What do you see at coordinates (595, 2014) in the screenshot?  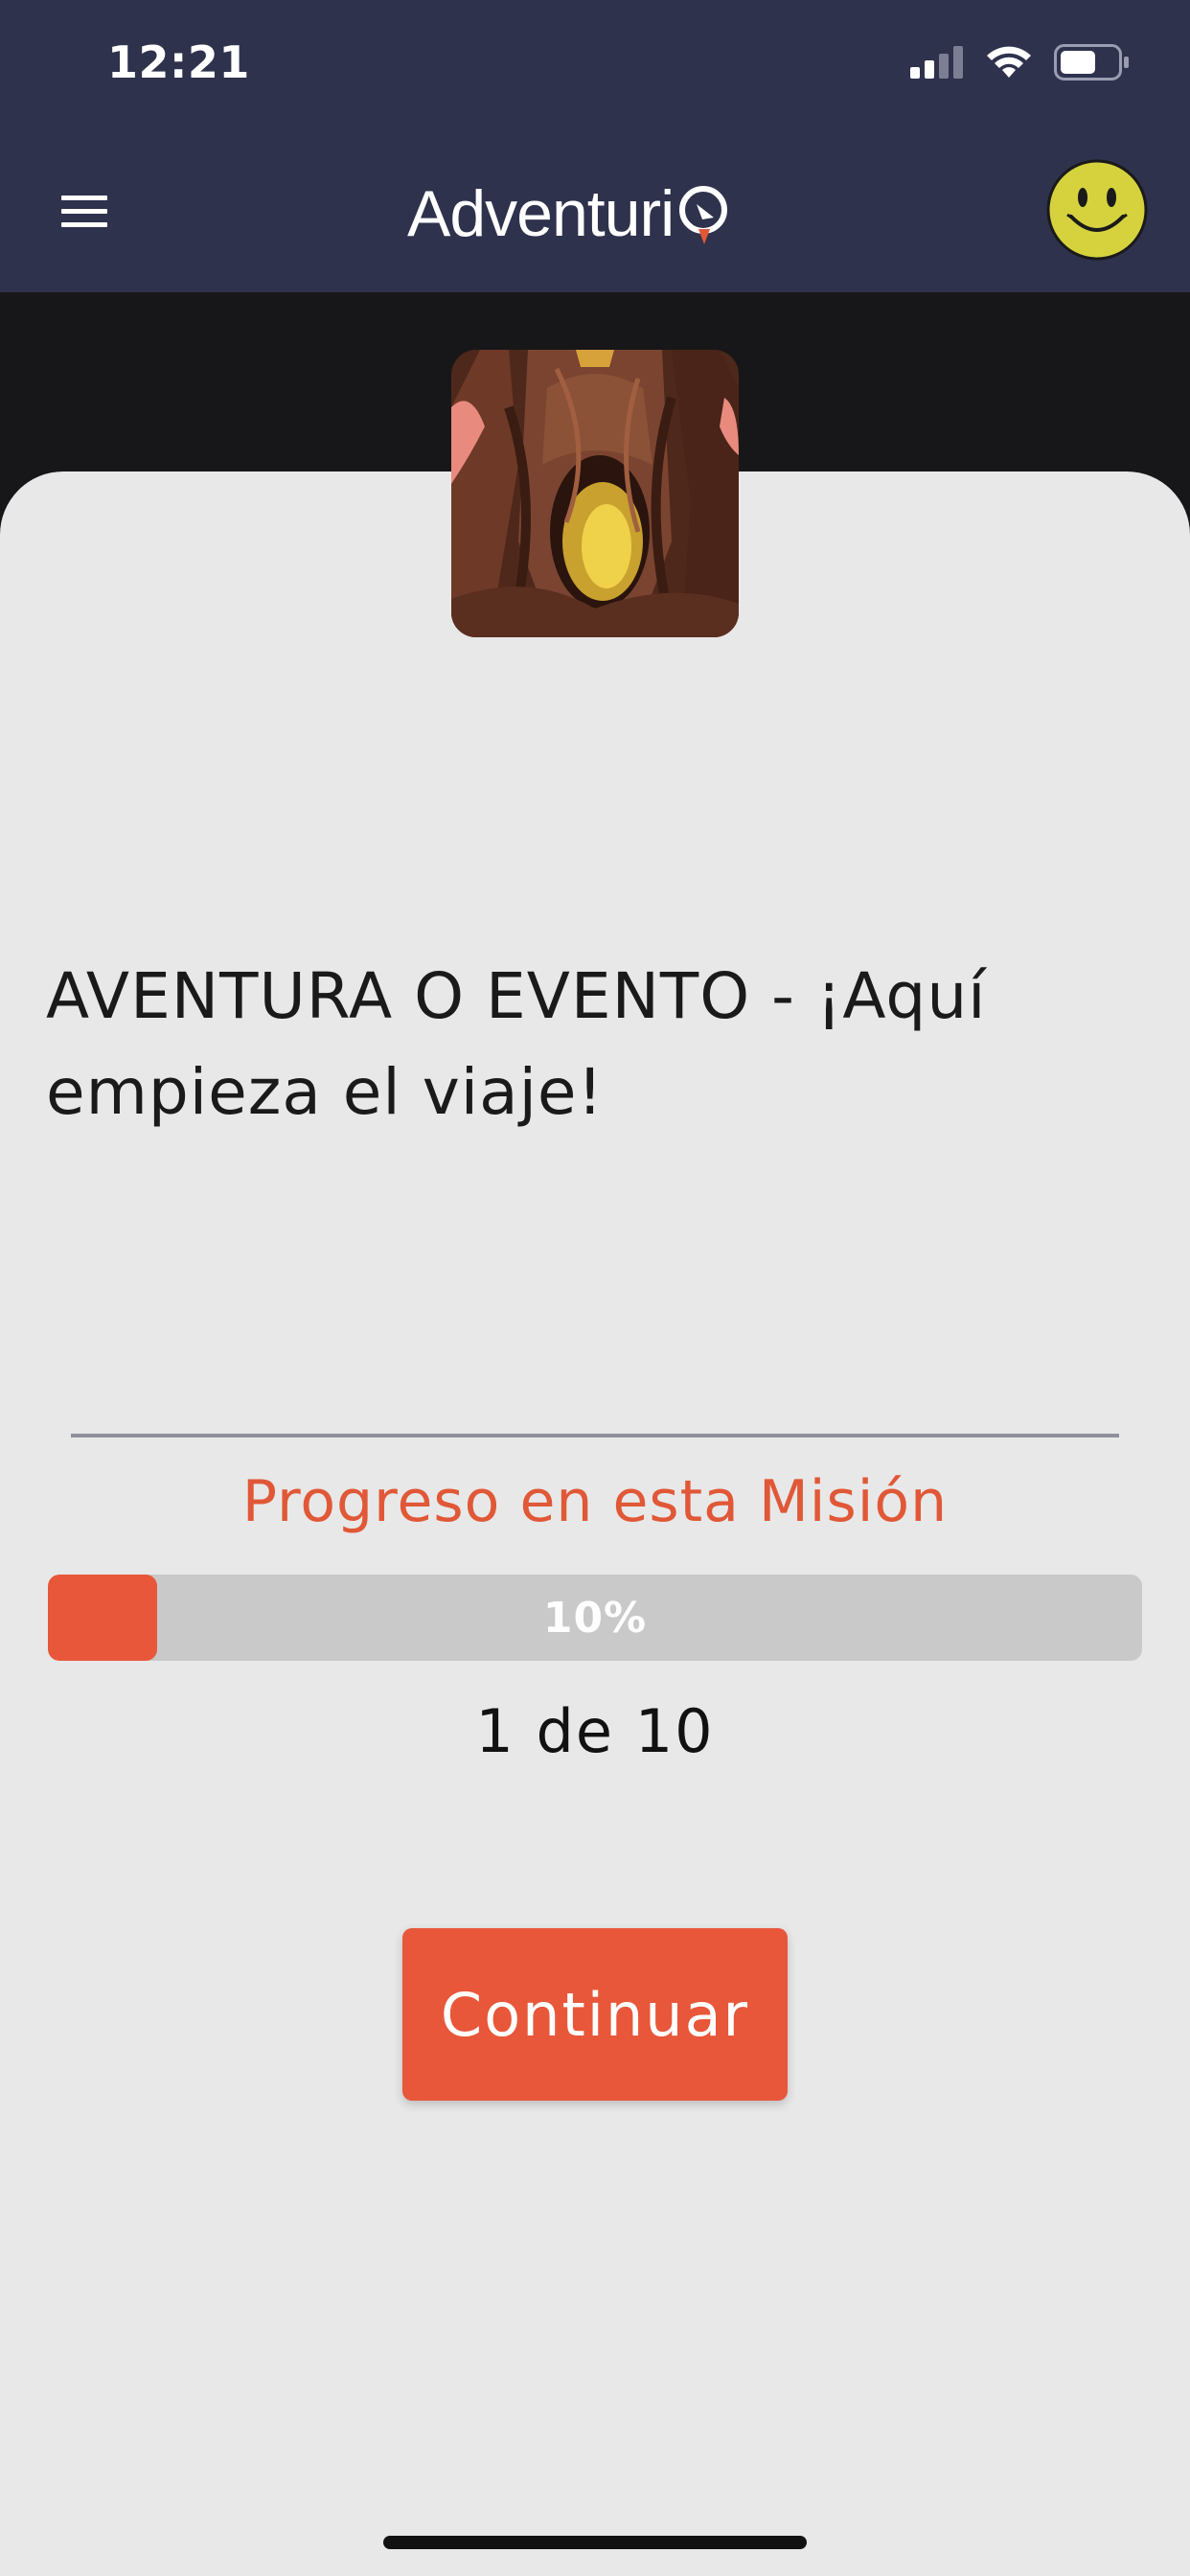 I see `continue-button: Continuar` at bounding box center [595, 2014].